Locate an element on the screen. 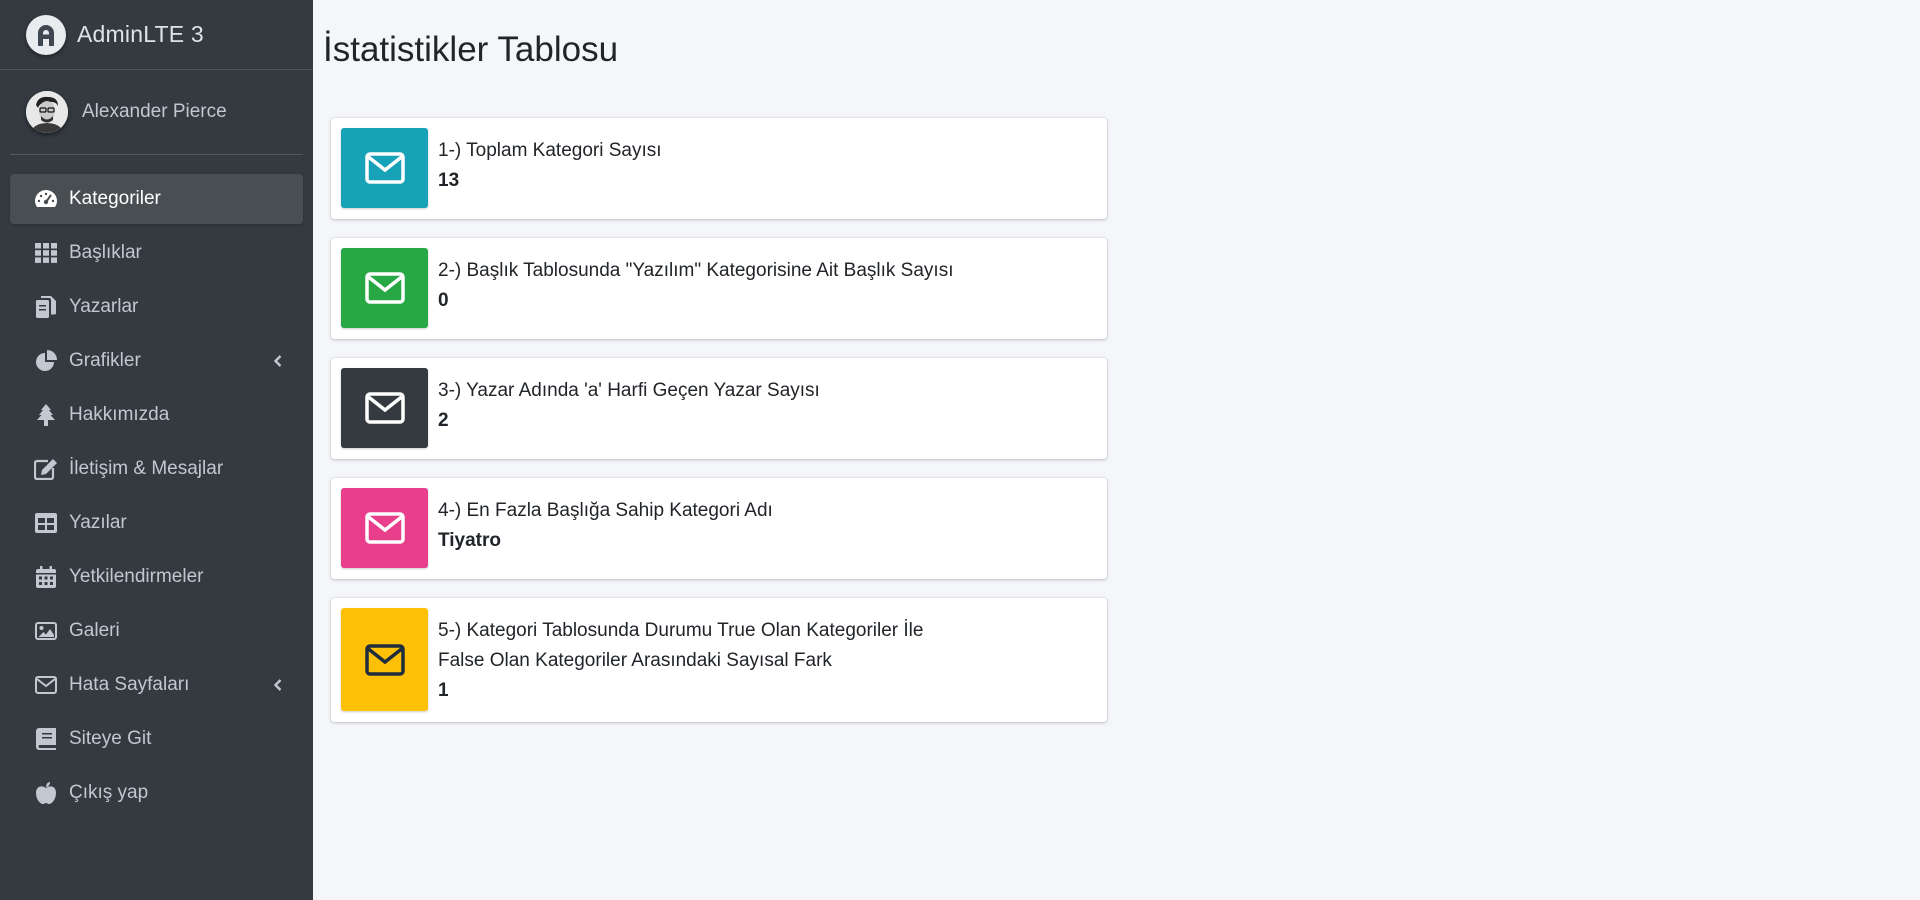 This screenshot has height=900, width=1920. sidebar-item-hata-sayfalari: Hata Sayfaları is located at coordinates (156, 685).